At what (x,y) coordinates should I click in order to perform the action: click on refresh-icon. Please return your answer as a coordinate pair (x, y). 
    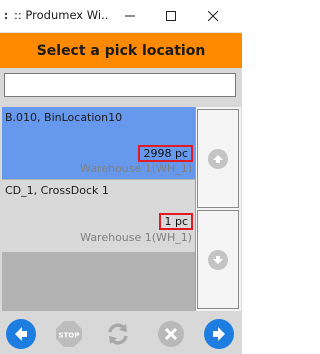
    Looking at the image, I should click on (118, 334).